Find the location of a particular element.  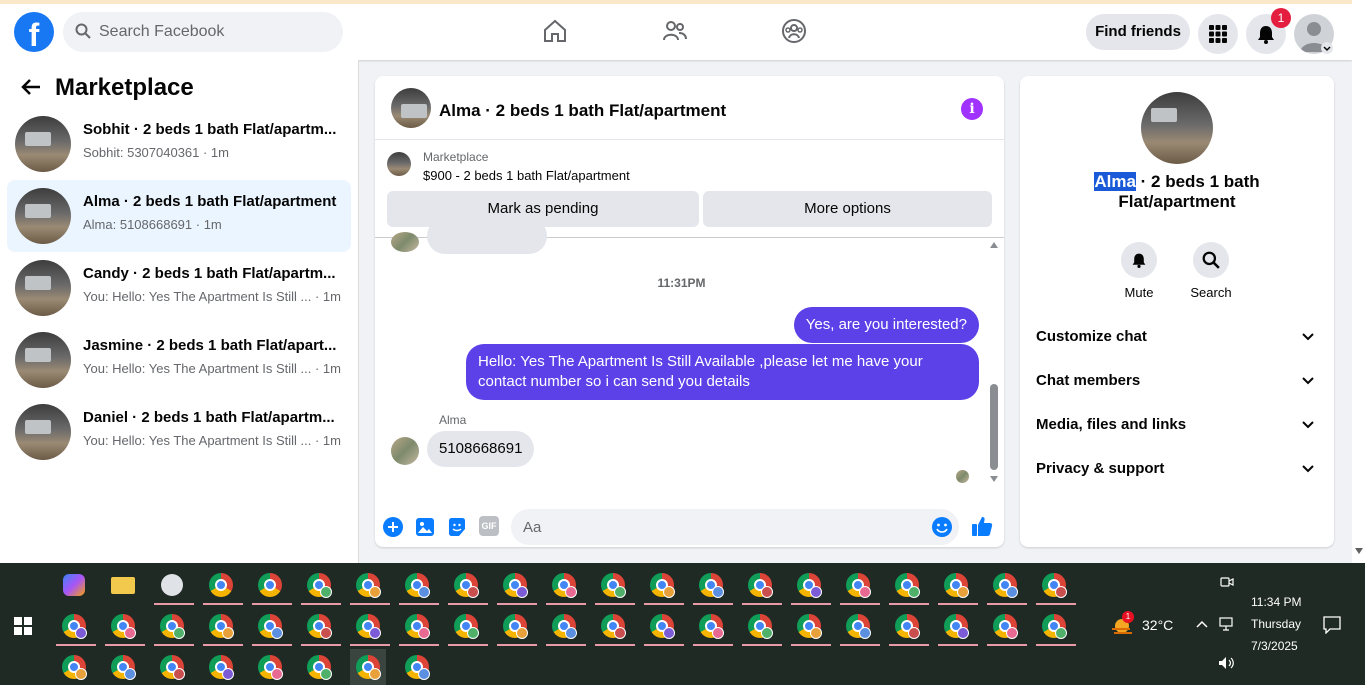

back-arrow-icon is located at coordinates (31, 87).